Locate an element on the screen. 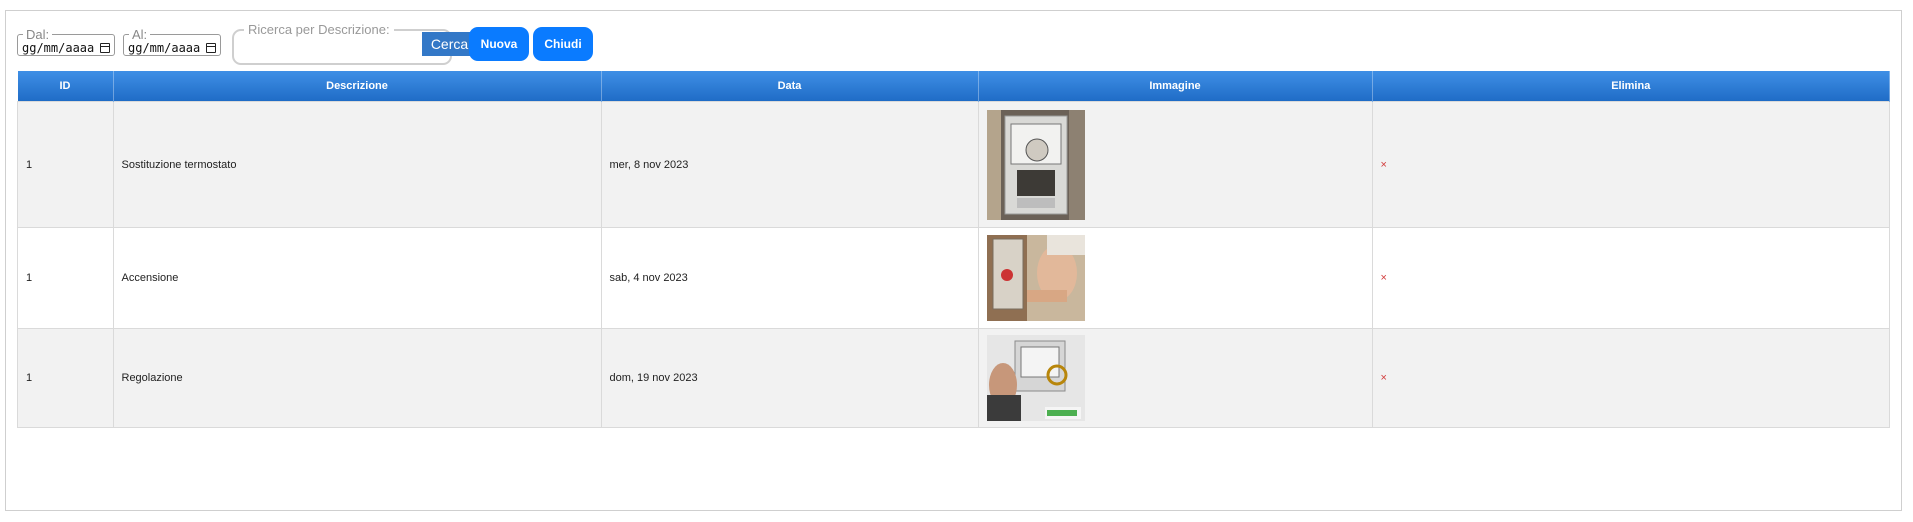  column-header-delete: Elimina is located at coordinates (1631, 86).